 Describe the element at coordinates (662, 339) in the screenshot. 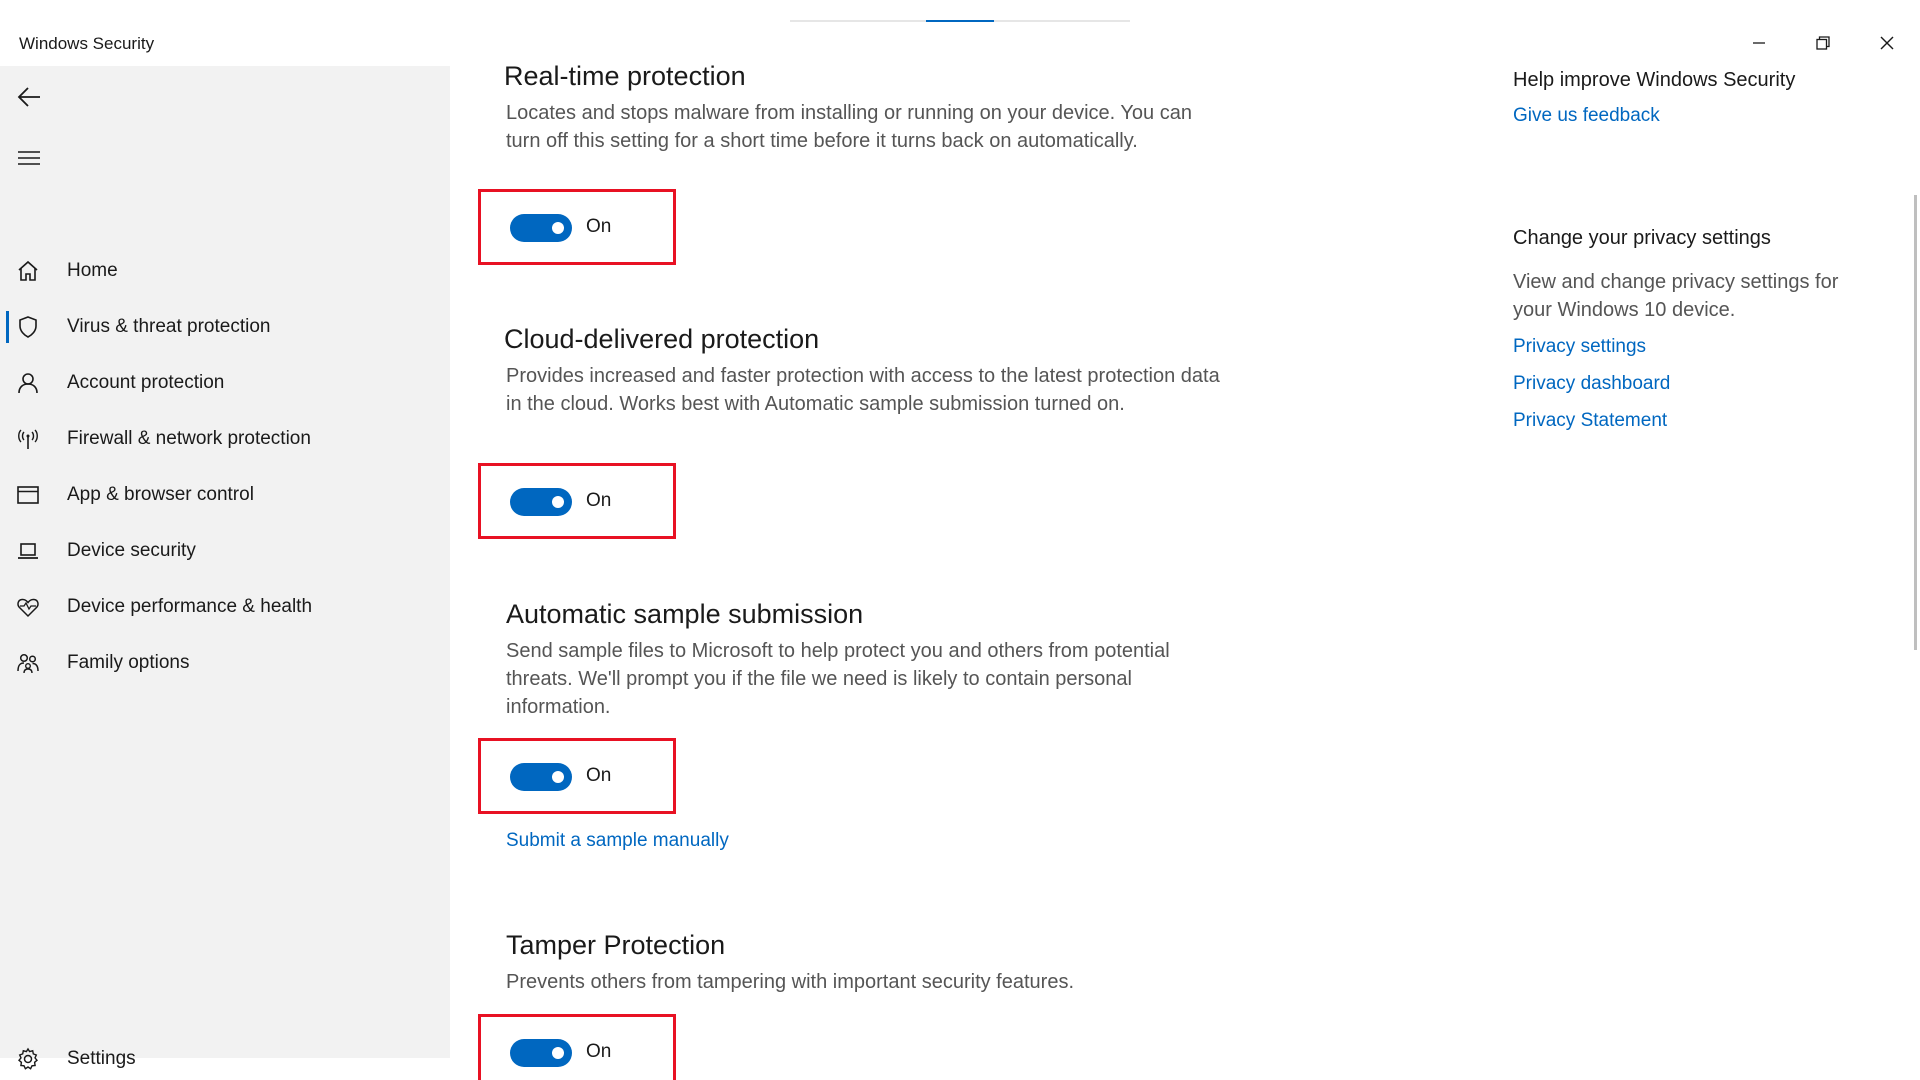

I see `section-title: Cloud-delivered protection` at that location.